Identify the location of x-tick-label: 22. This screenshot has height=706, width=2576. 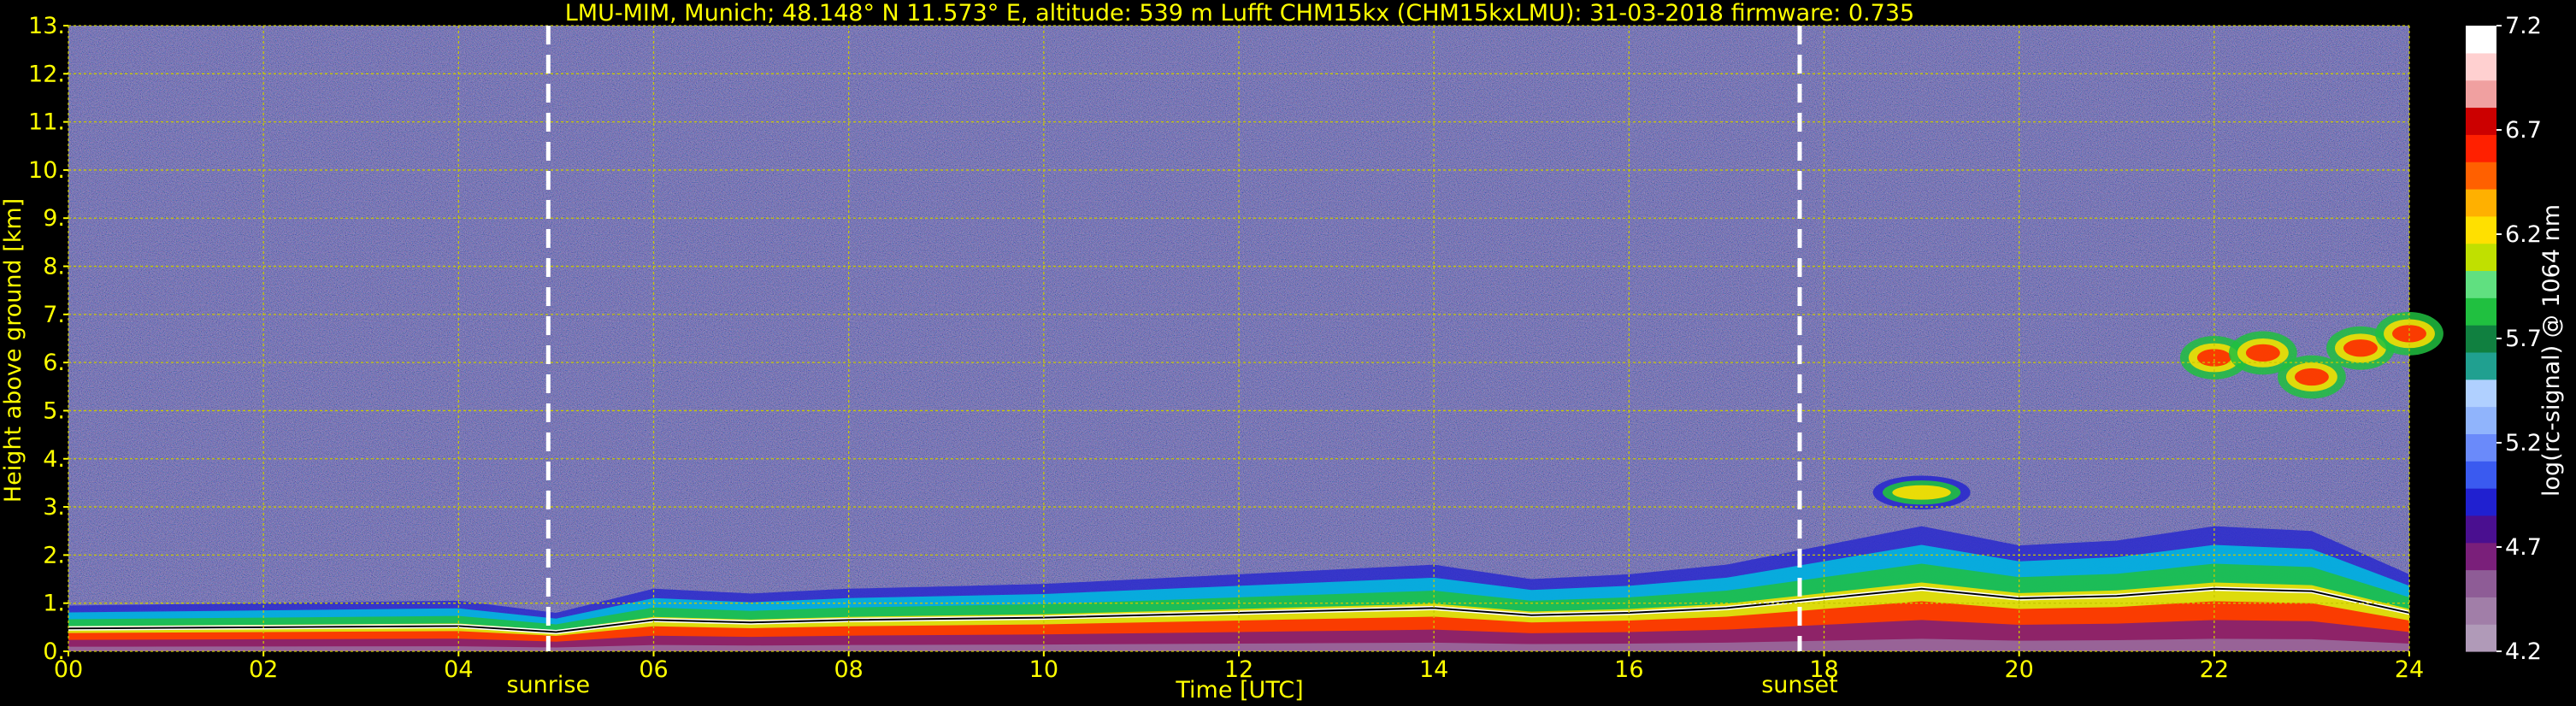
(2214, 669).